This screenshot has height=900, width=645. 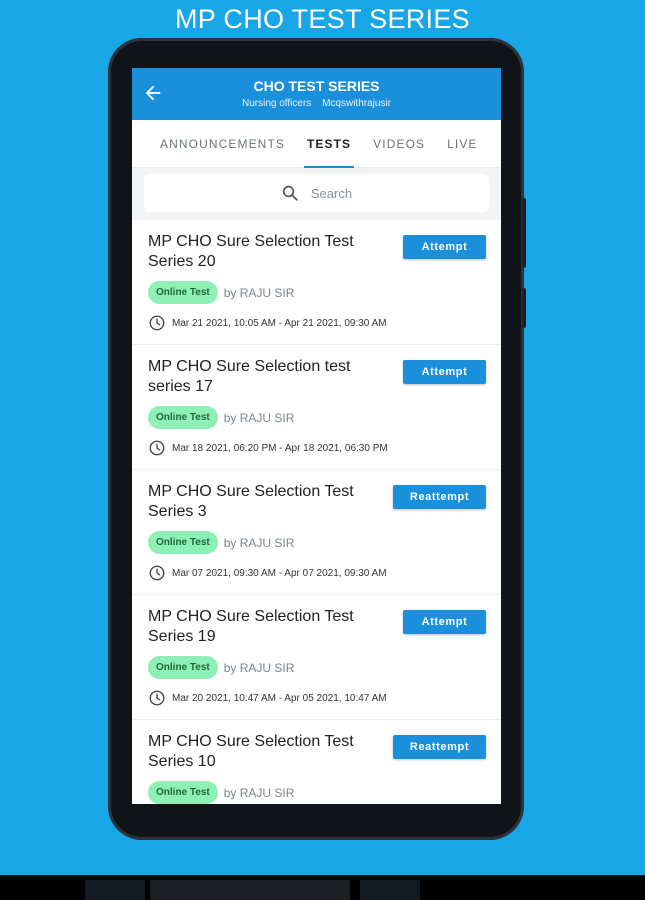 I want to click on search-input: Search, so click(x=316, y=193).